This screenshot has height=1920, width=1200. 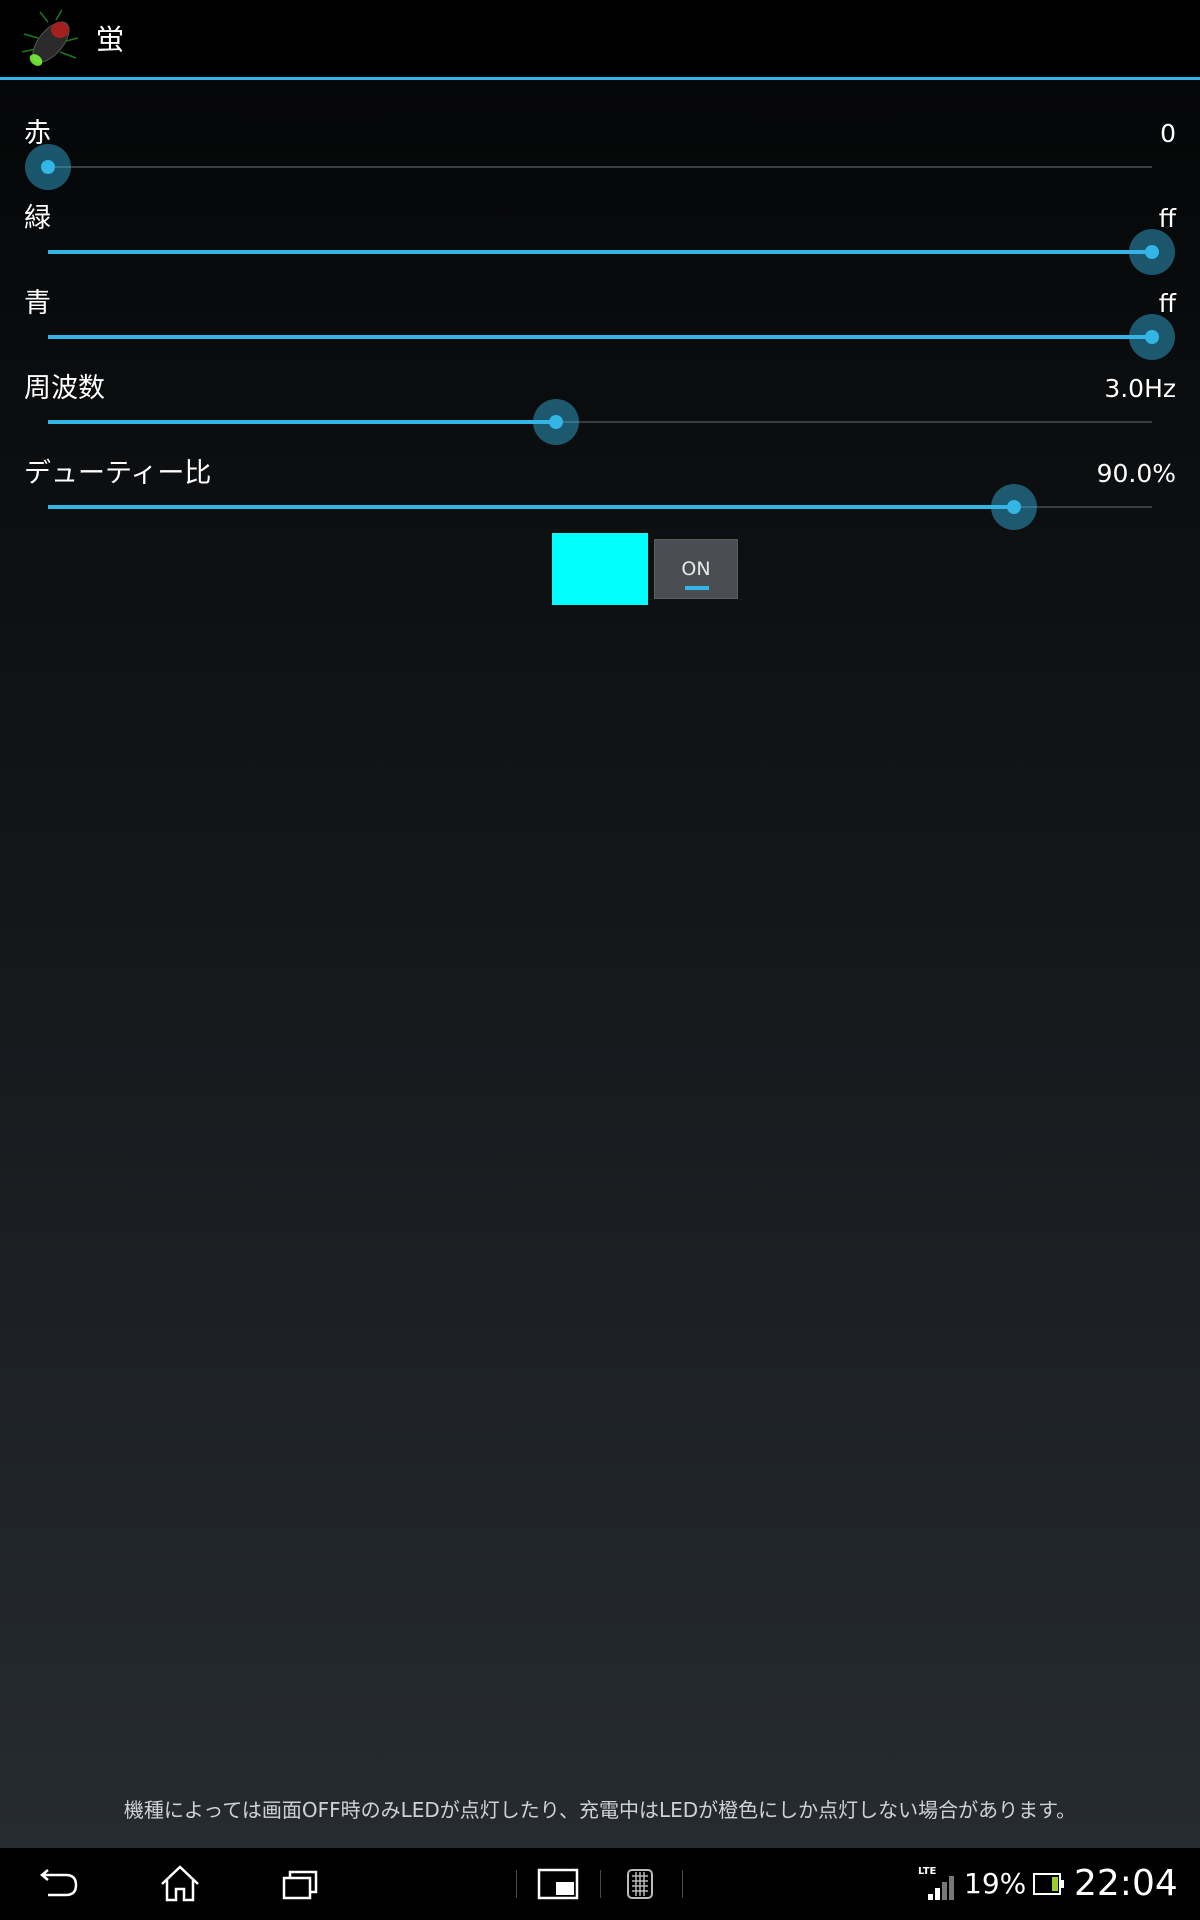 I want to click on slider-value: 90.0%, so click(x=1136, y=473).